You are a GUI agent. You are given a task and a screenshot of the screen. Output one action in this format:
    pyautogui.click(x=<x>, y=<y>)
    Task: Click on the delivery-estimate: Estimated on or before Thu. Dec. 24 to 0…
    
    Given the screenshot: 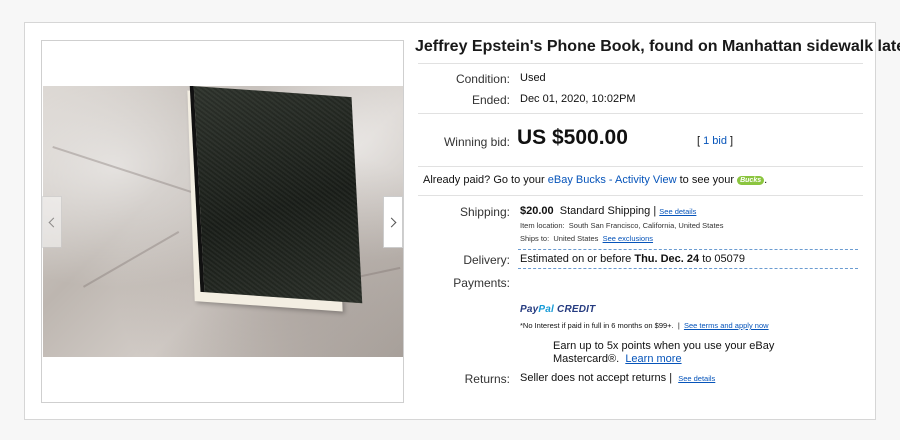 What is the action you would take?
    pyautogui.click(x=632, y=259)
    